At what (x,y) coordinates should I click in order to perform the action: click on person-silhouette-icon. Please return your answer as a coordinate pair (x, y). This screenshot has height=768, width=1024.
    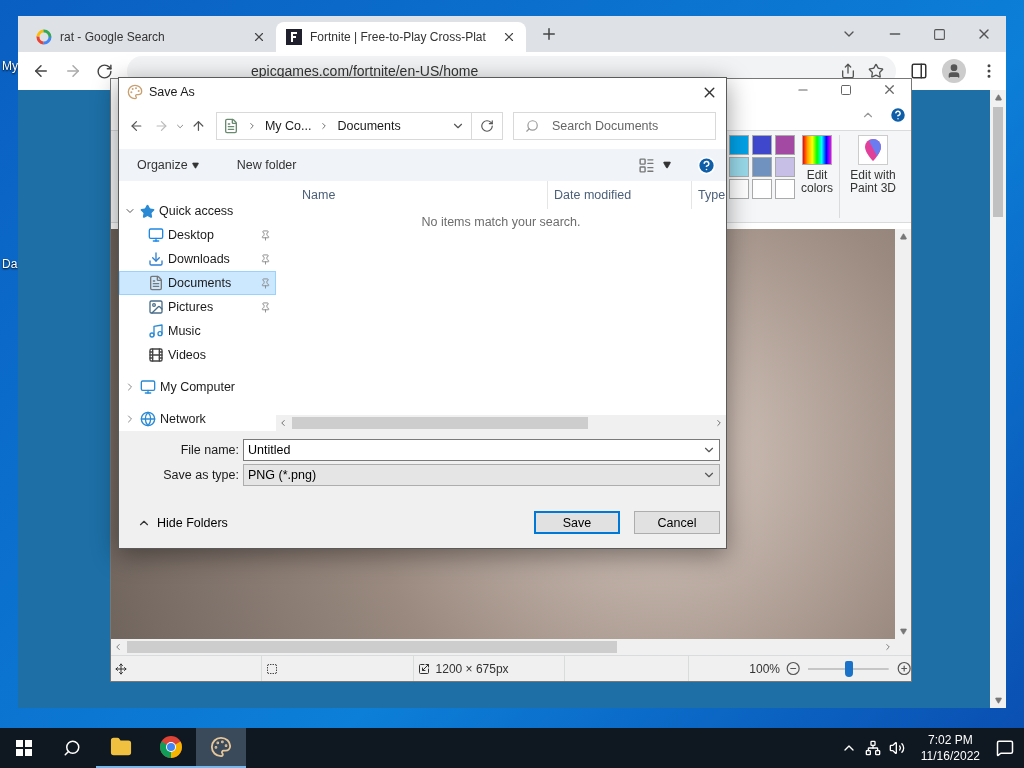
    Looking at the image, I should click on (954, 71).